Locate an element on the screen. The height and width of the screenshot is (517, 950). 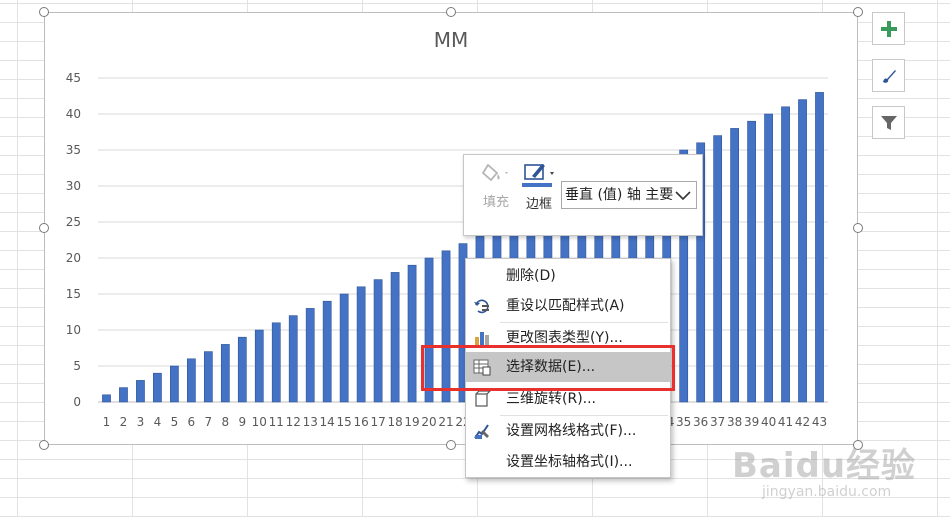
x-tick-label: 40 is located at coordinates (768, 422).